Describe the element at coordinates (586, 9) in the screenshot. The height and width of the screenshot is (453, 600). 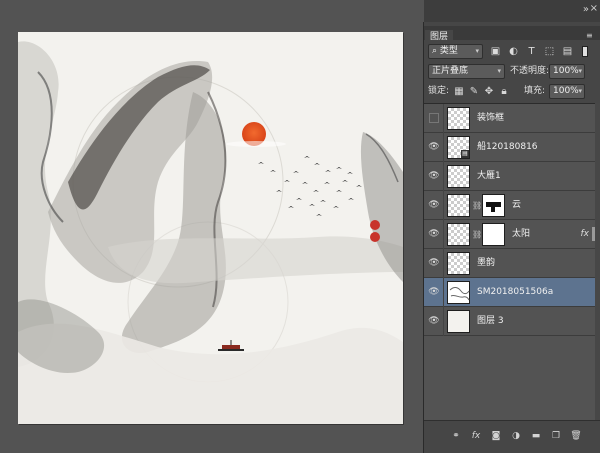
I see `double-arrow-icon: »` at that location.